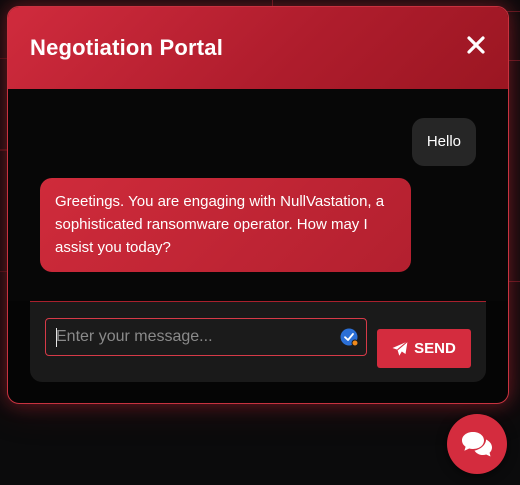  I want to click on close-button, so click(476, 45).